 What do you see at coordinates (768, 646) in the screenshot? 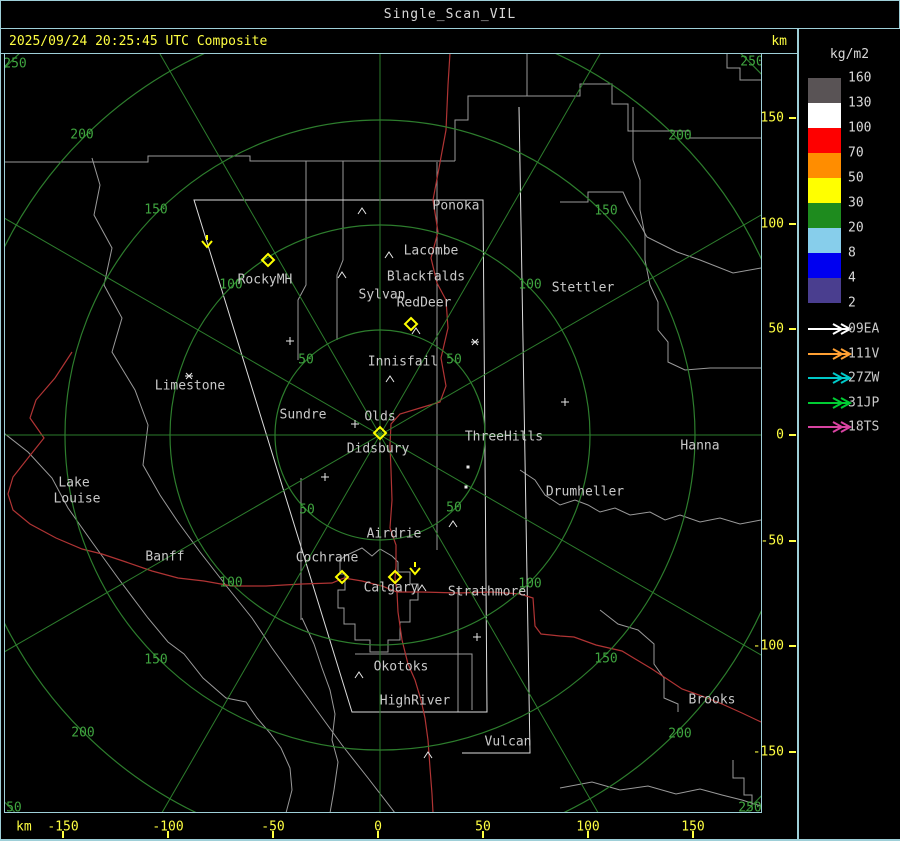
I see `right-axis-label: -100` at bounding box center [768, 646].